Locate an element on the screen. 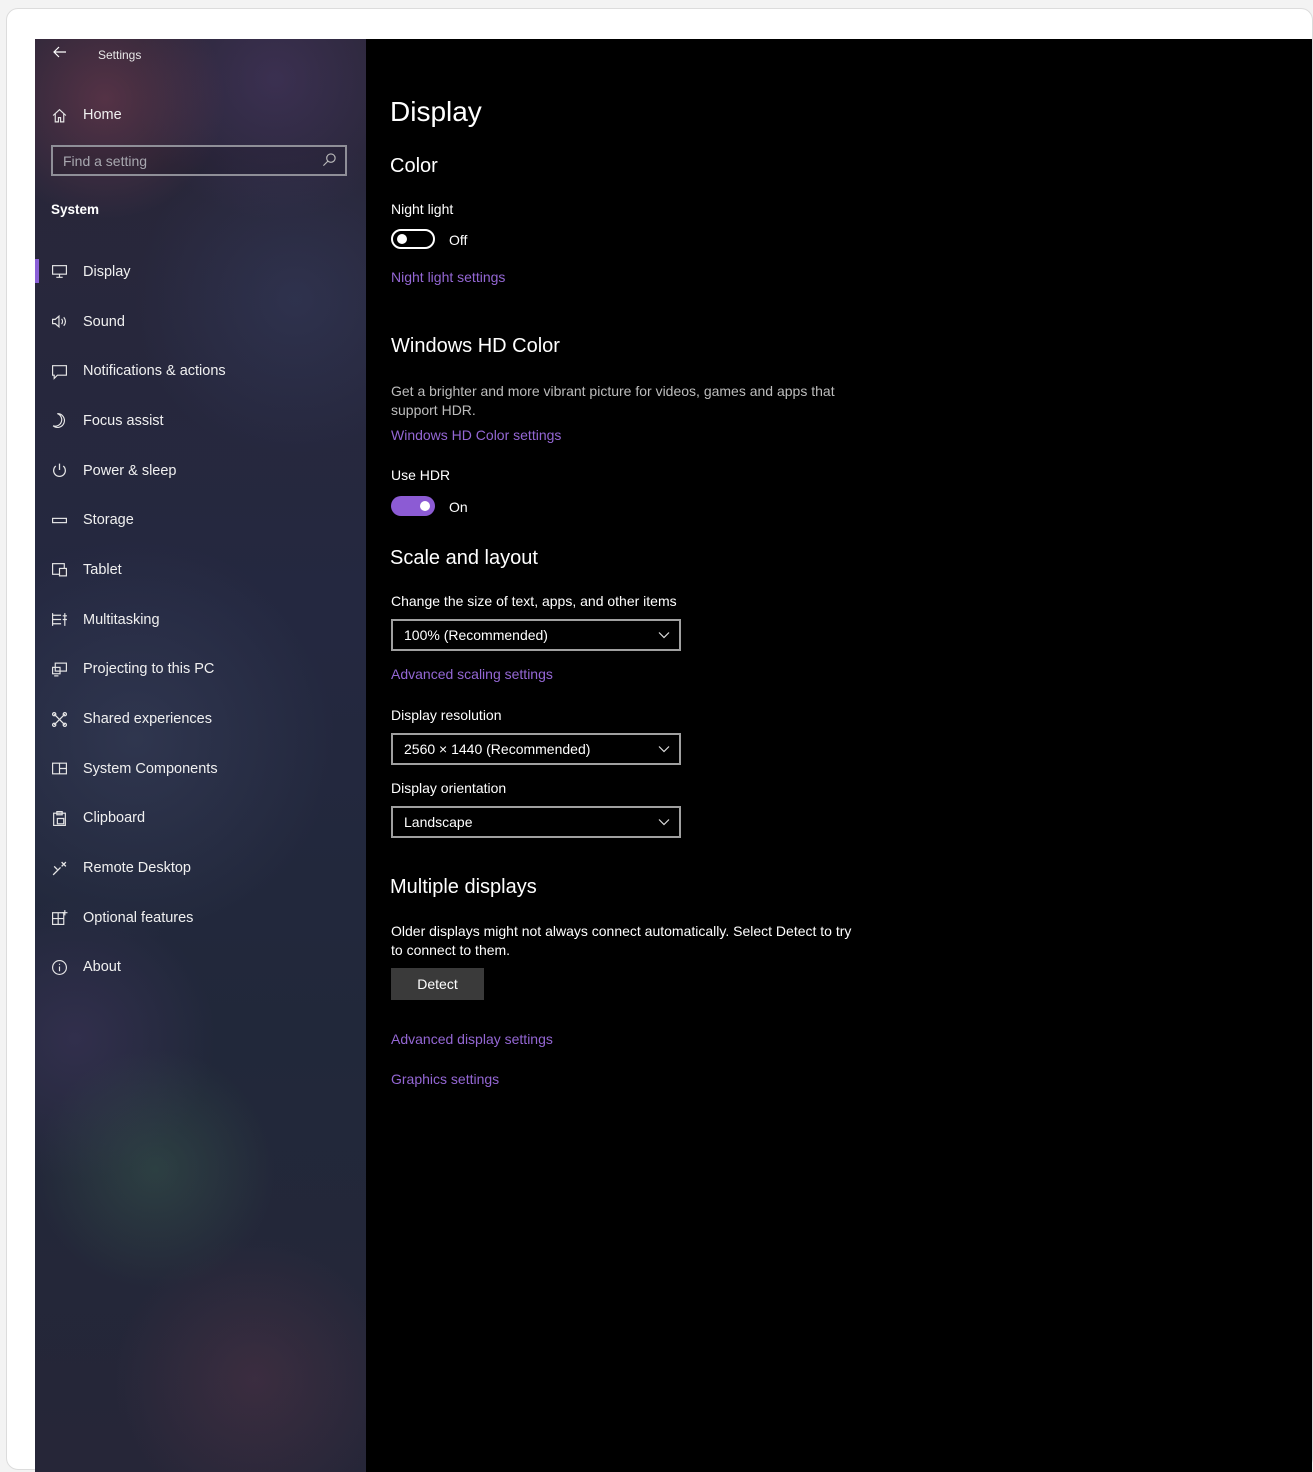  search-icon is located at coordinates (330, 160).